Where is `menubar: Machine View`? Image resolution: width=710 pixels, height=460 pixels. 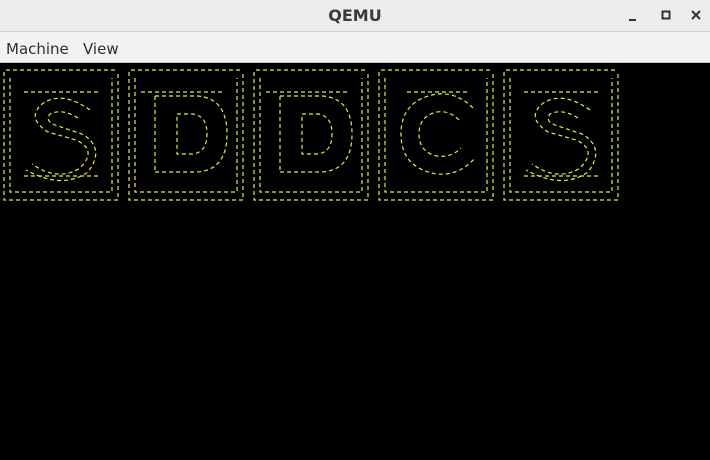
menubar: Machine View is located at coordinates (355, 47).